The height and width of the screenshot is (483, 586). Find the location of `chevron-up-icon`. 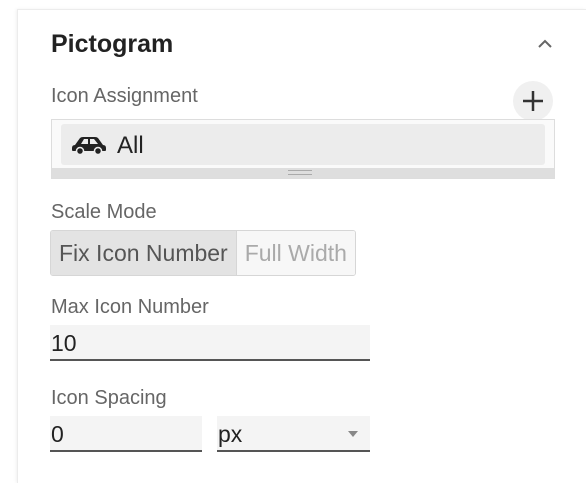

chevron-up-icon is located at coordinates (545, 43).